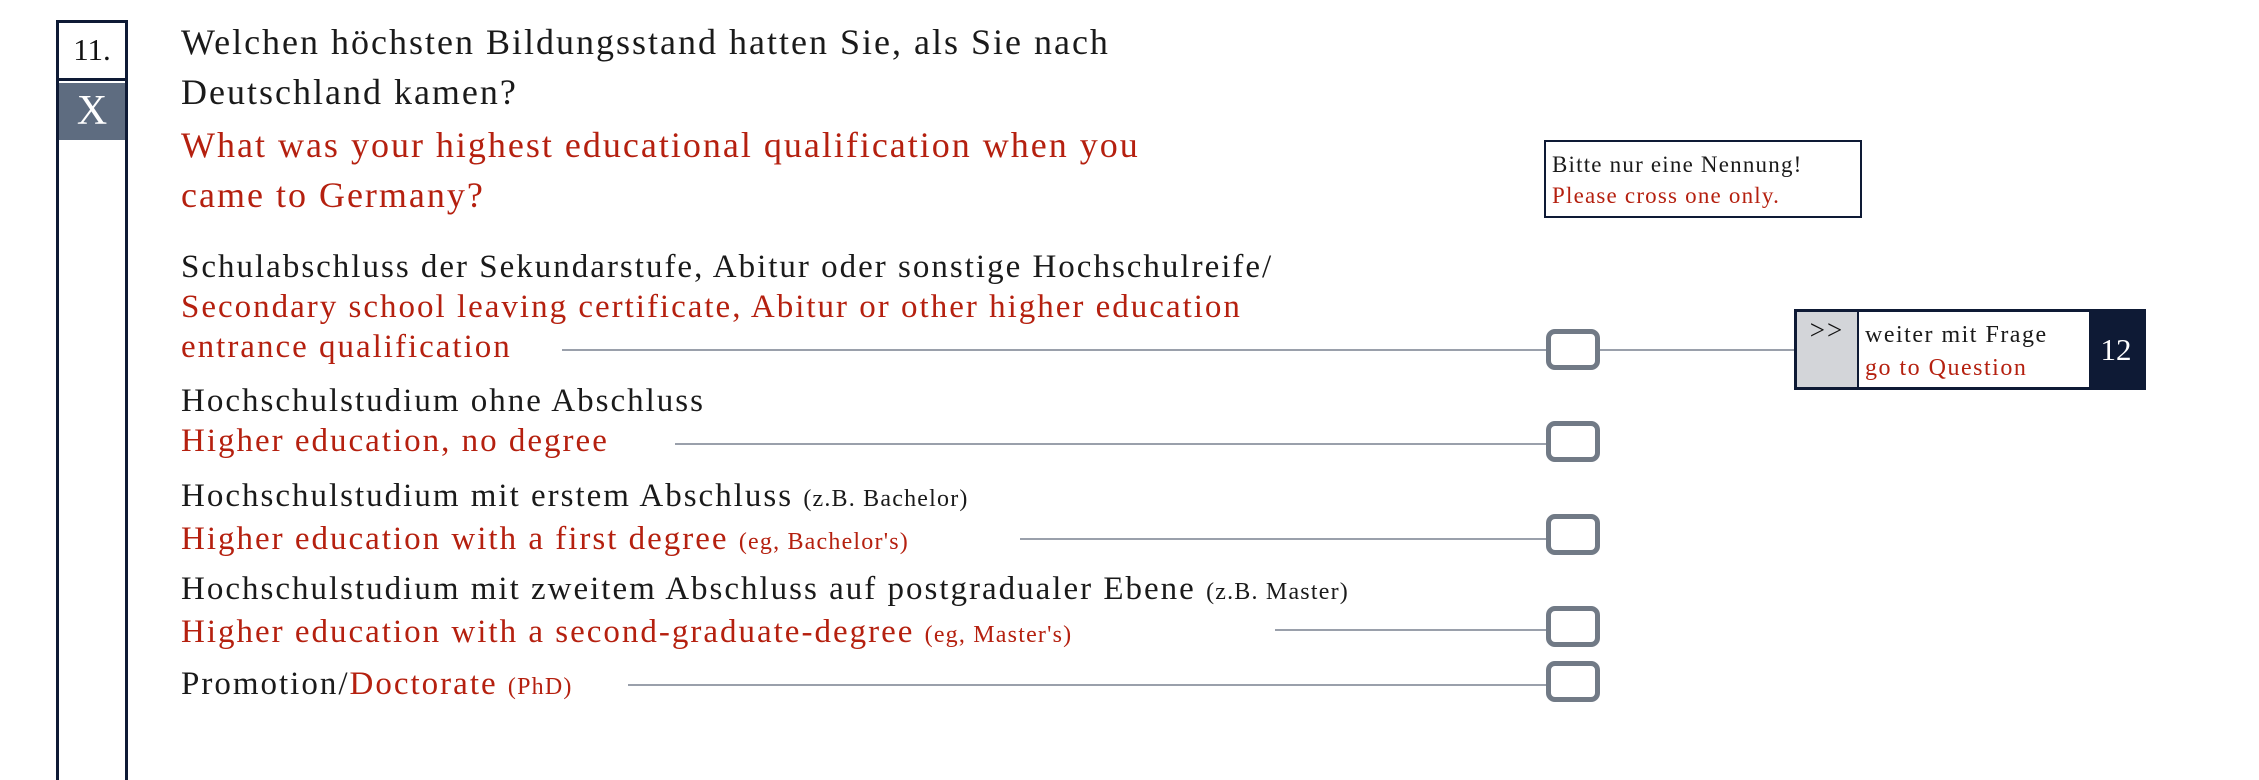 The height and width of the screenshot is (780, 2259). I want to click on skip-target-number: 12, so click(2116, 349).